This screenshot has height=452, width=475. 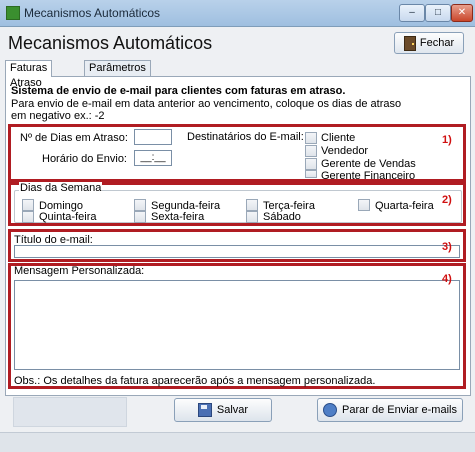 I want to click on marker-3: 3), so click(x=447, y=247).